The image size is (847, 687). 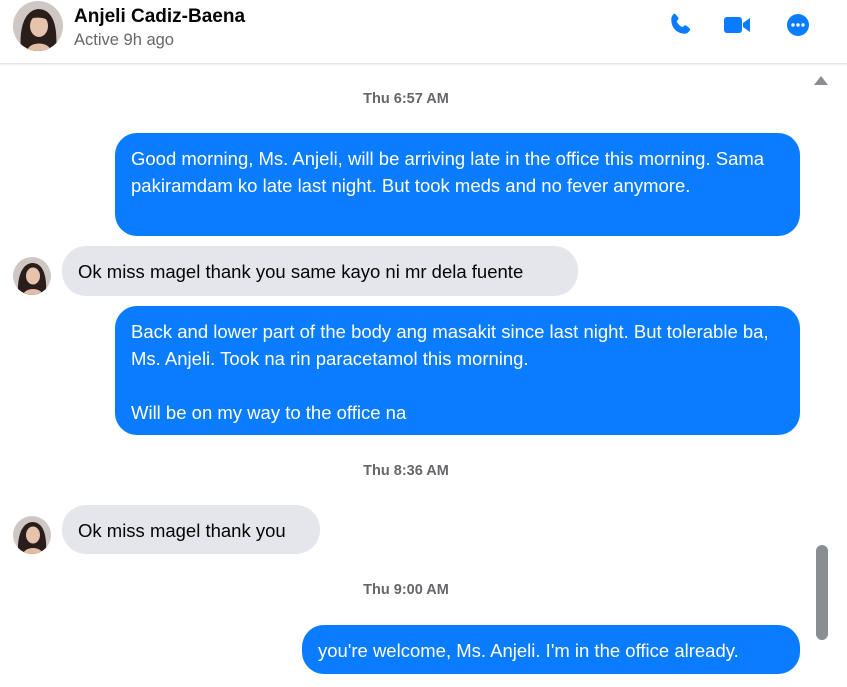 I want to click on message-timestamp: Thu 6:57 AM, so click(x=406, y=99).